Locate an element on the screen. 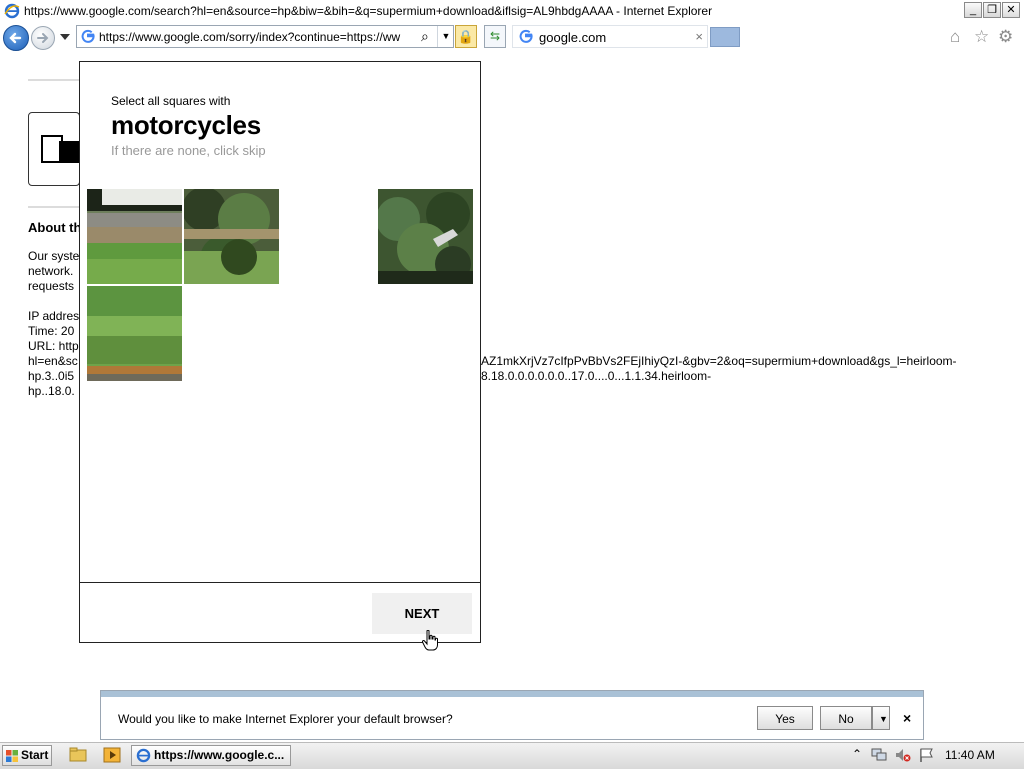 The image size is (1024, 769). page-paragraph-line: Our syste is located at coordinates (54, 256).